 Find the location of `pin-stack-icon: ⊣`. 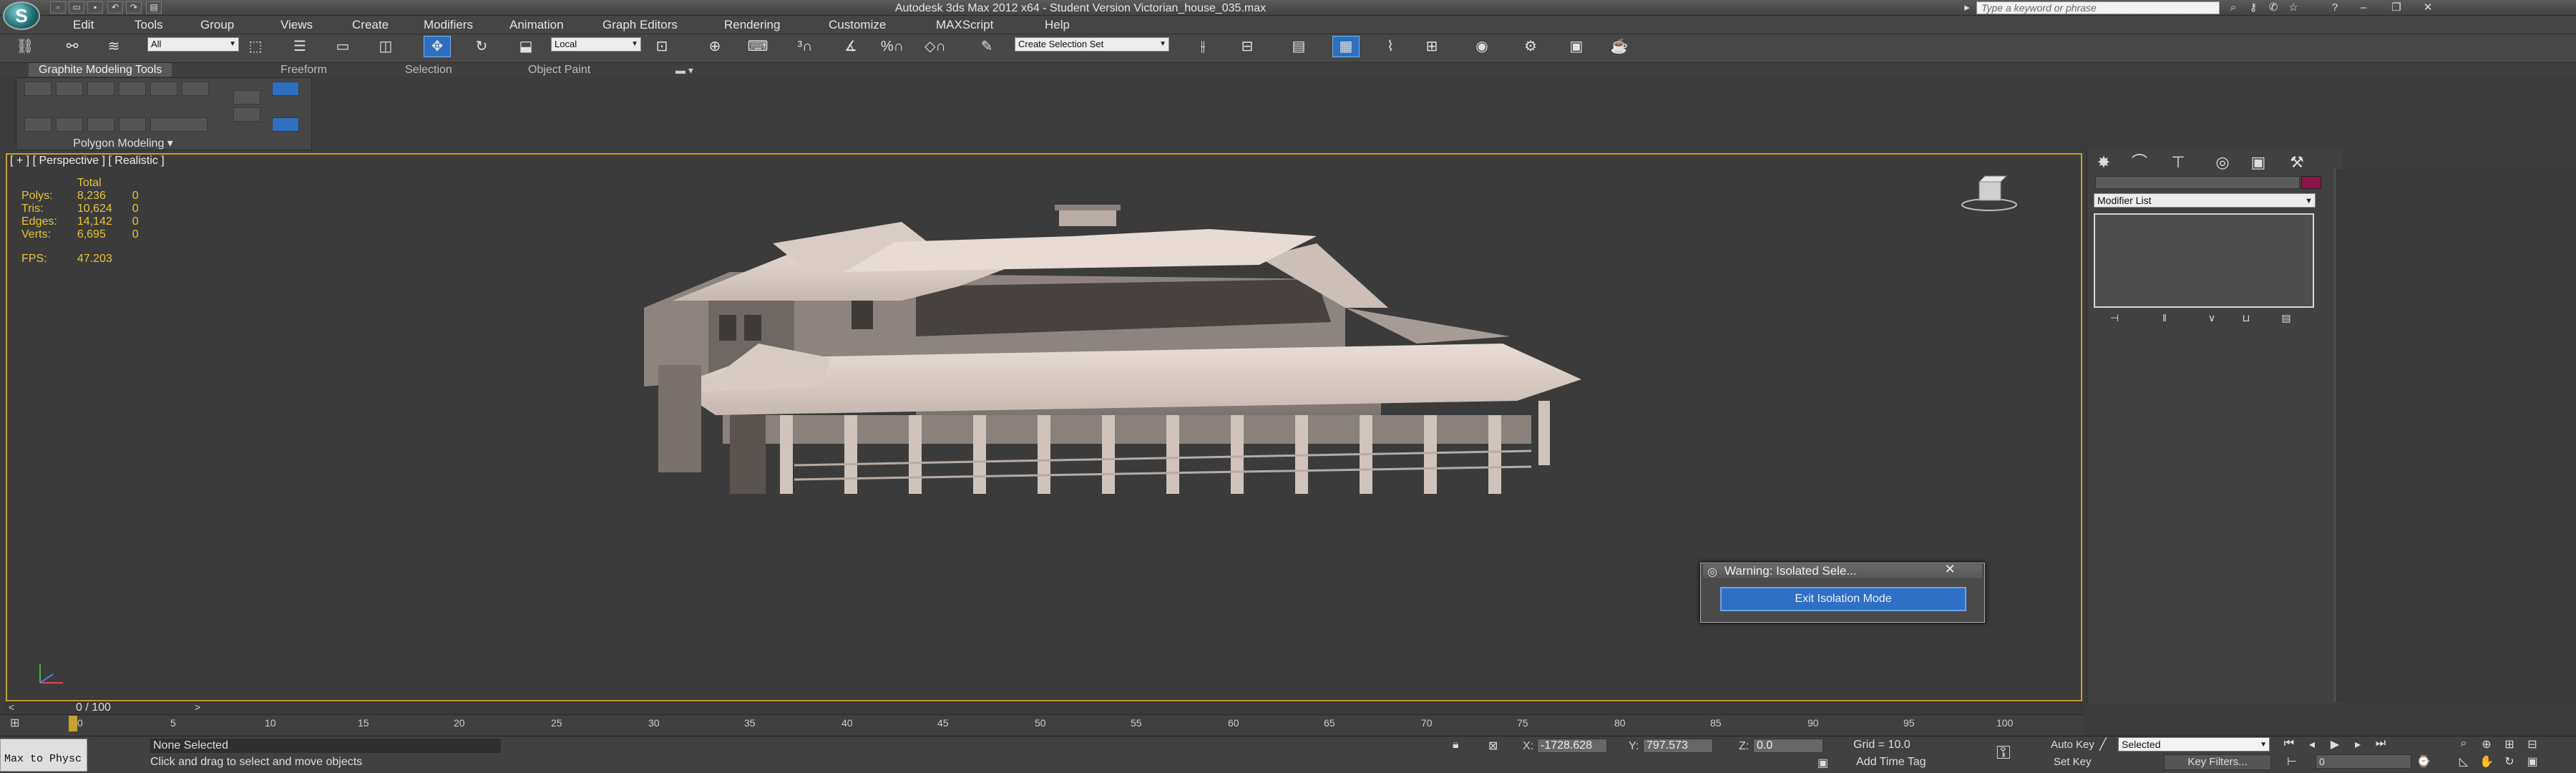

pin-stack-icon: ⊣ is located at coordinates (2114, 319).